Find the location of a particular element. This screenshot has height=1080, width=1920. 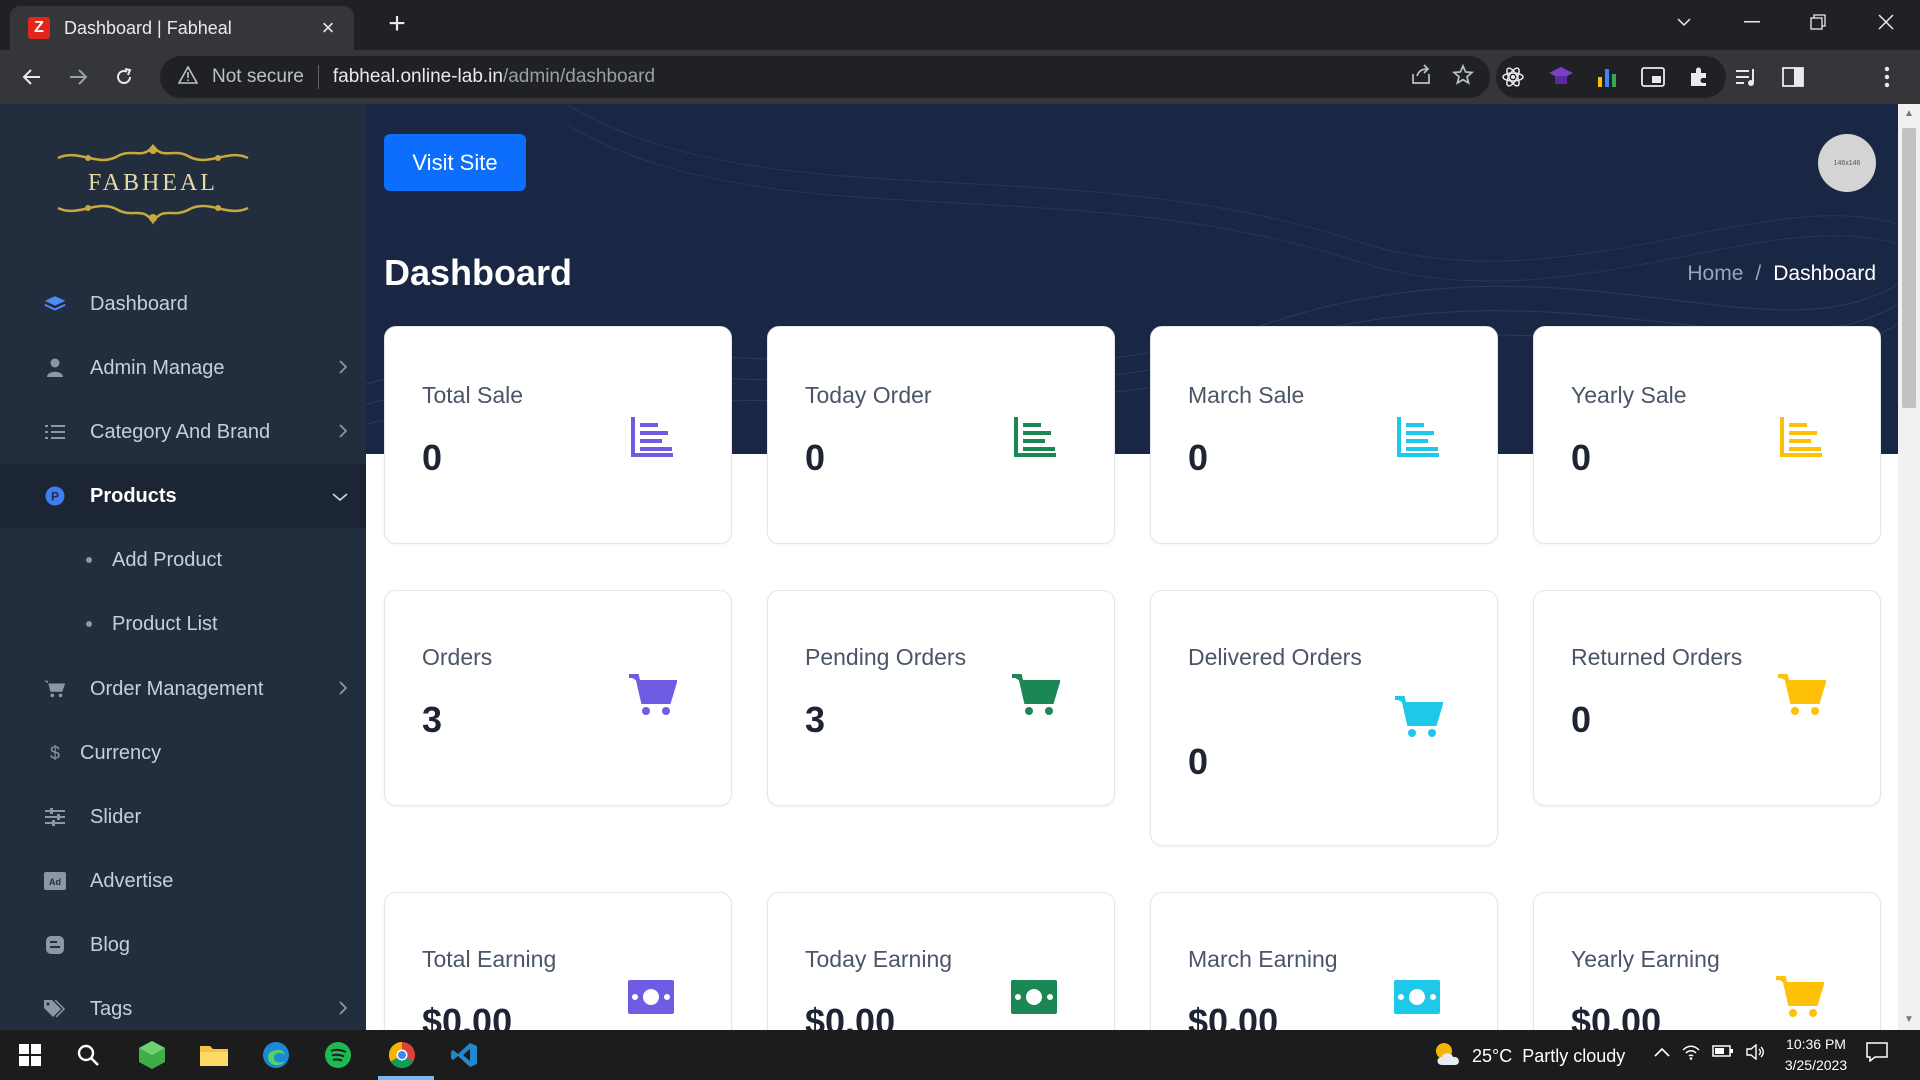

forward-icon is located at coordinates (78, 77).